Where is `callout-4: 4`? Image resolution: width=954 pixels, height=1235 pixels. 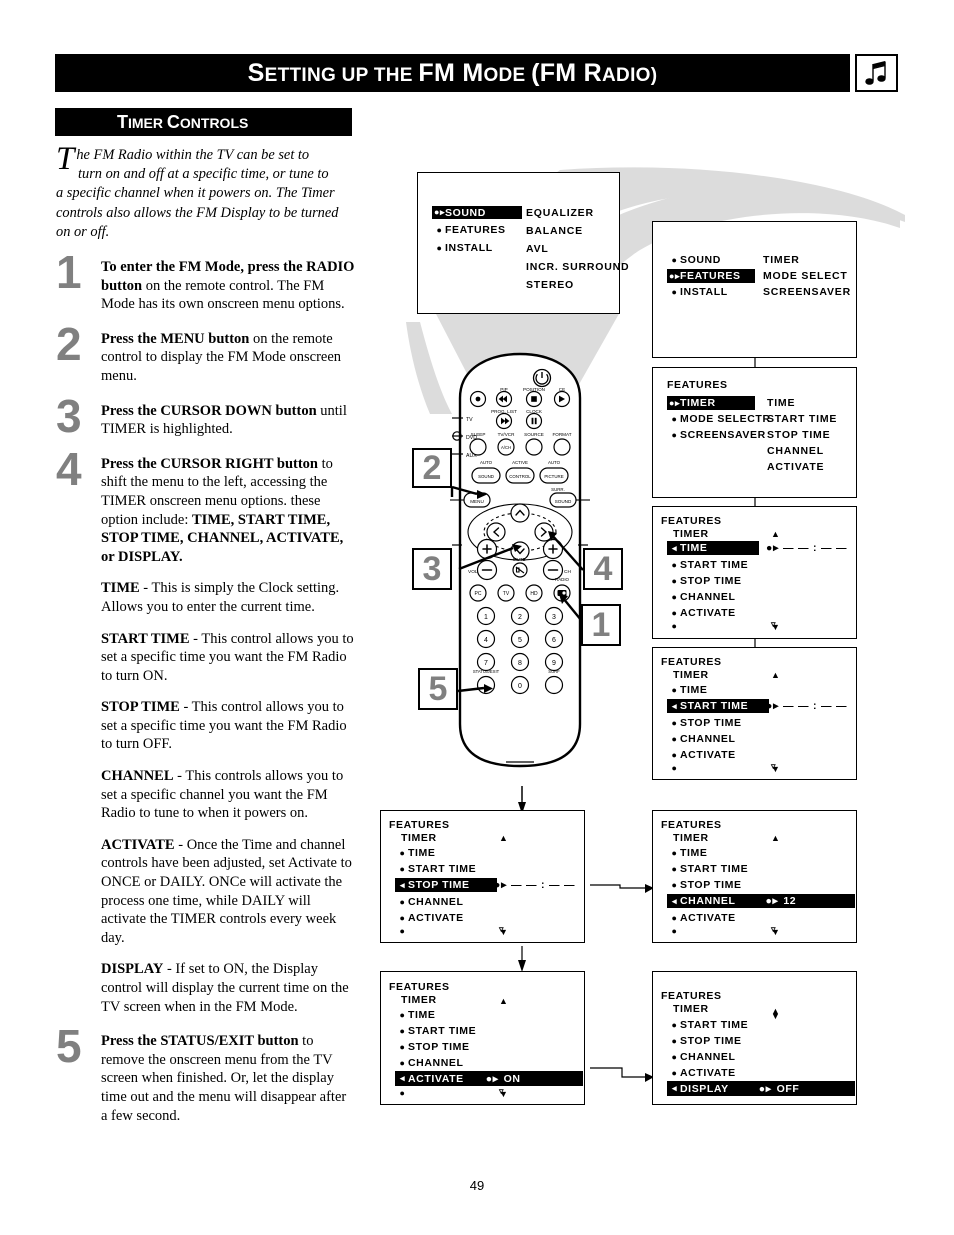
callout-4: 4 is located at coordinates (603, 569).